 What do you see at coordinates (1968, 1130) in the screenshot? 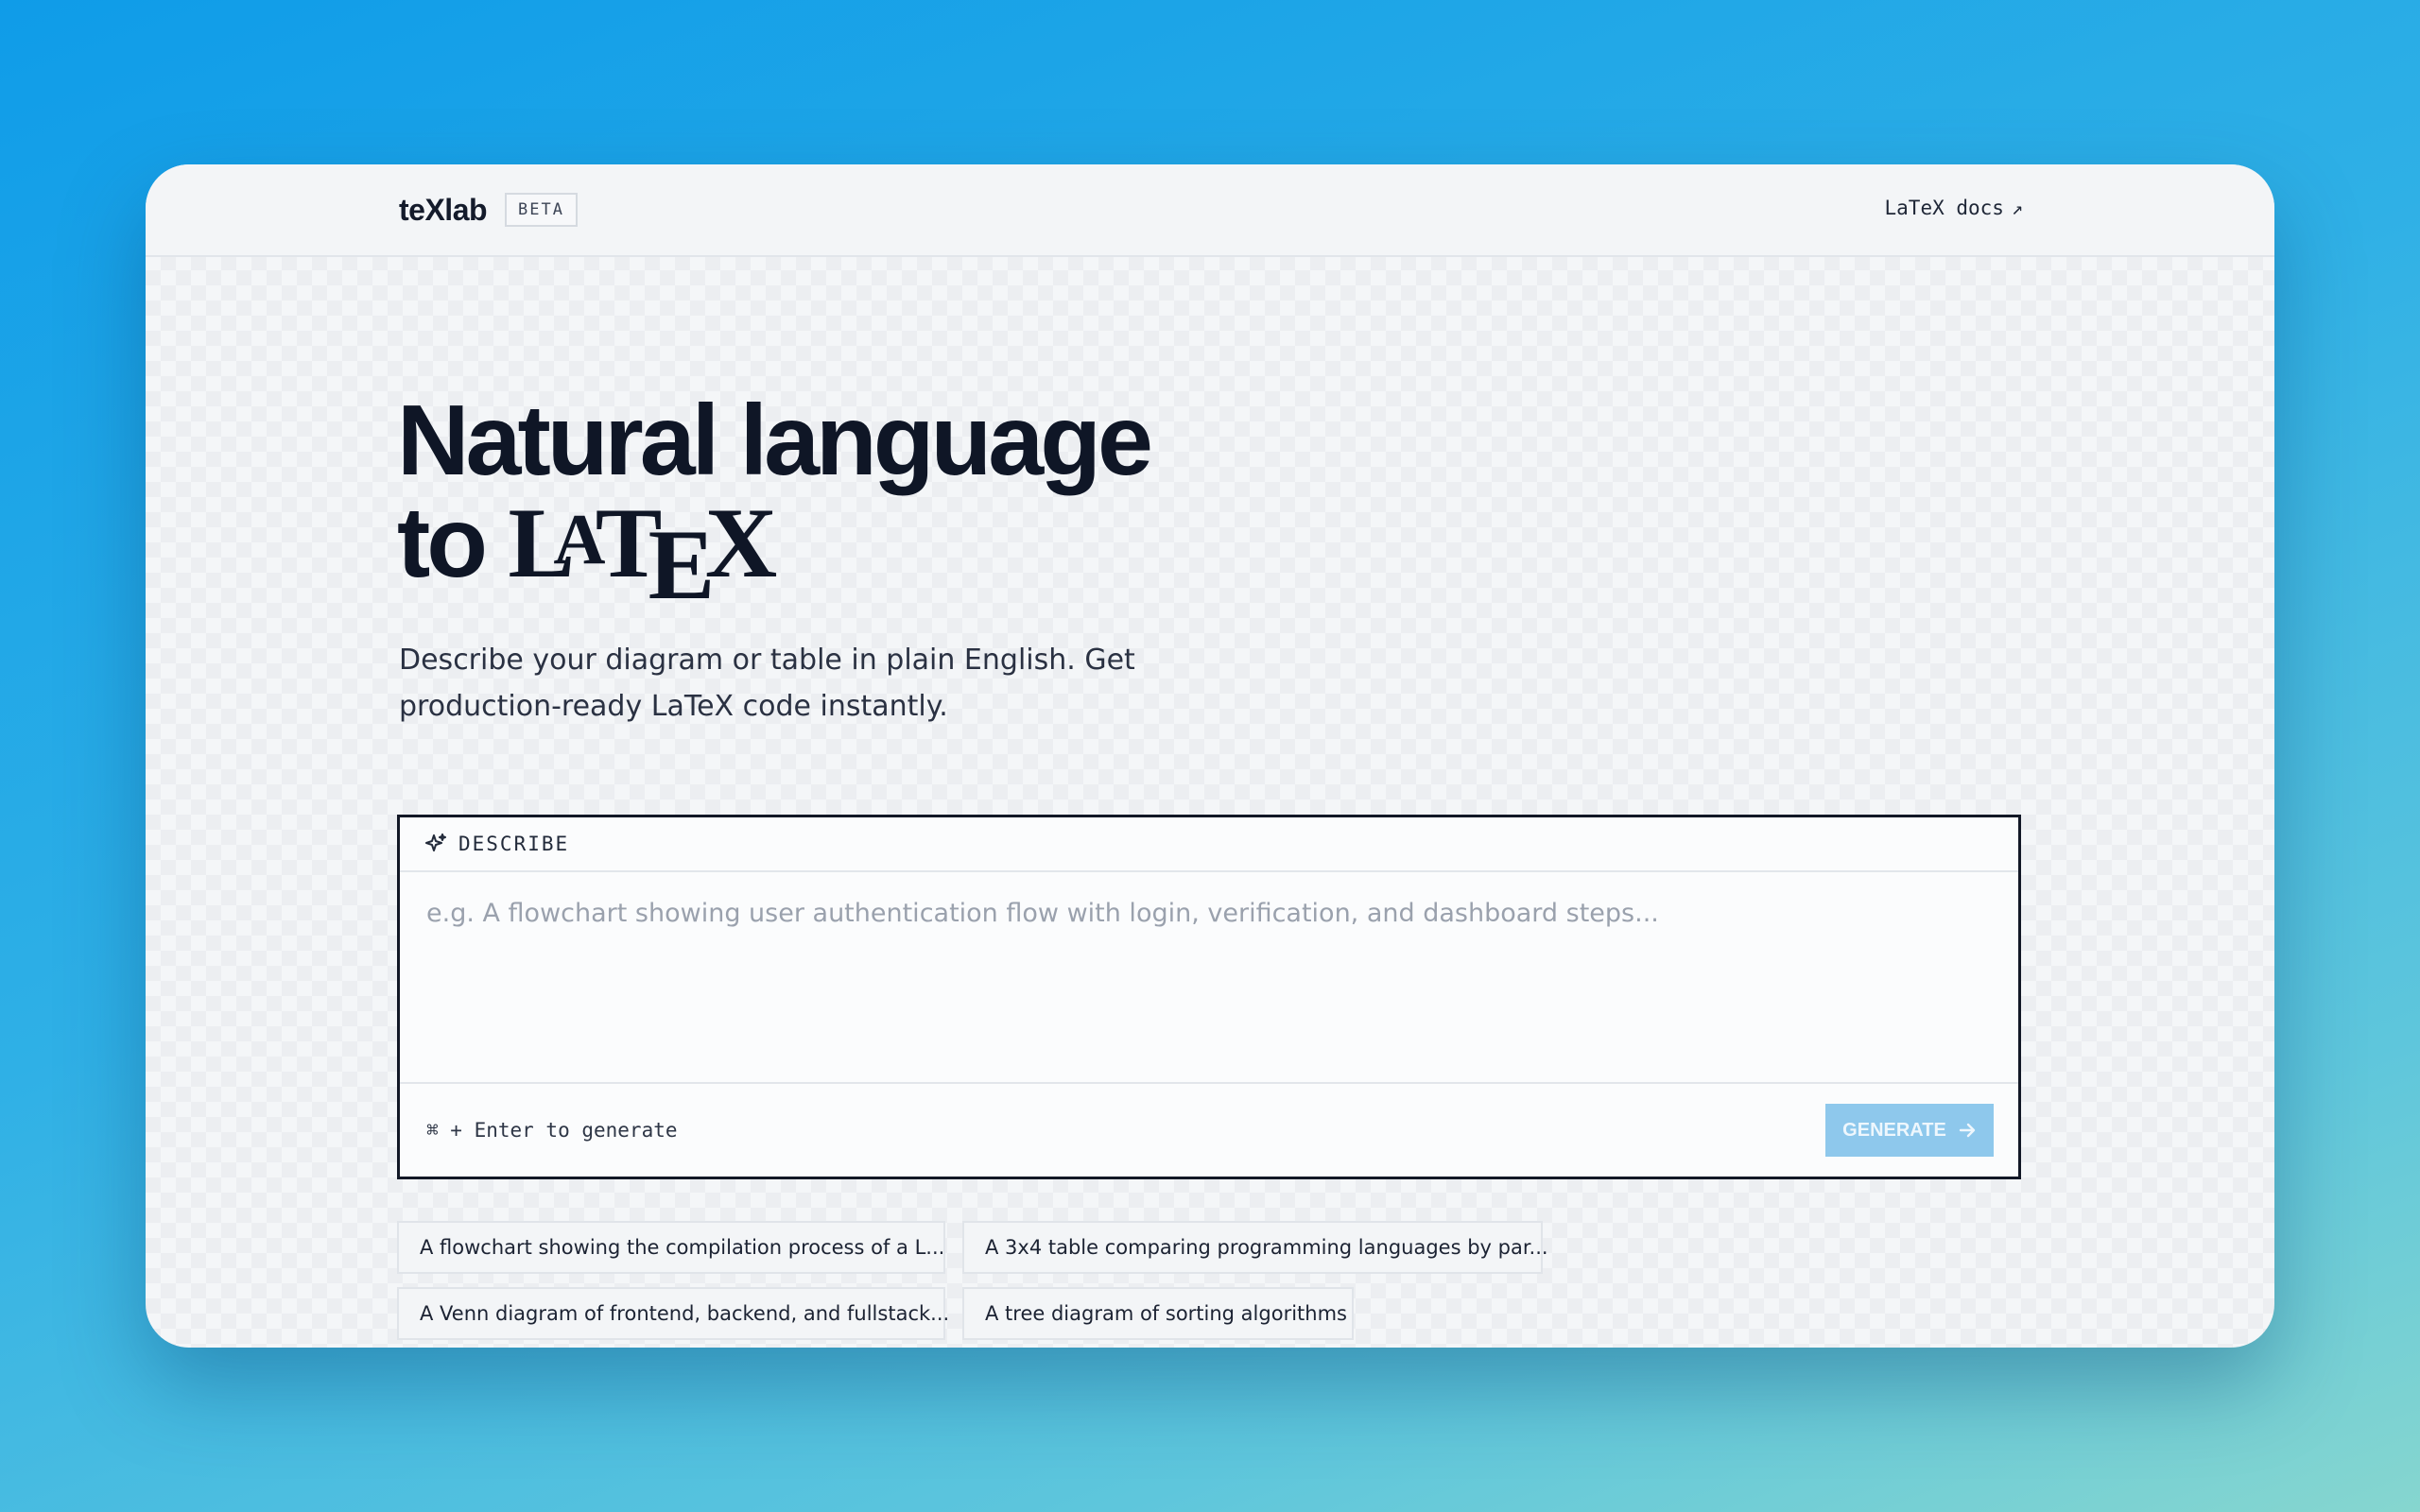
I see `arrow-right-icon` at bounding box center [1968, 1130].